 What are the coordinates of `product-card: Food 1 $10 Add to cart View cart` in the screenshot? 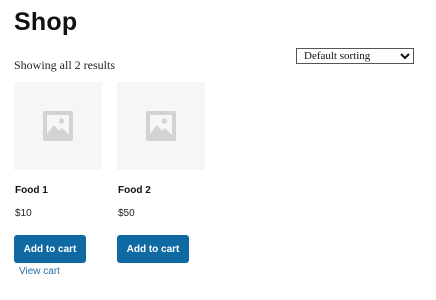 It's located at (59, 179).